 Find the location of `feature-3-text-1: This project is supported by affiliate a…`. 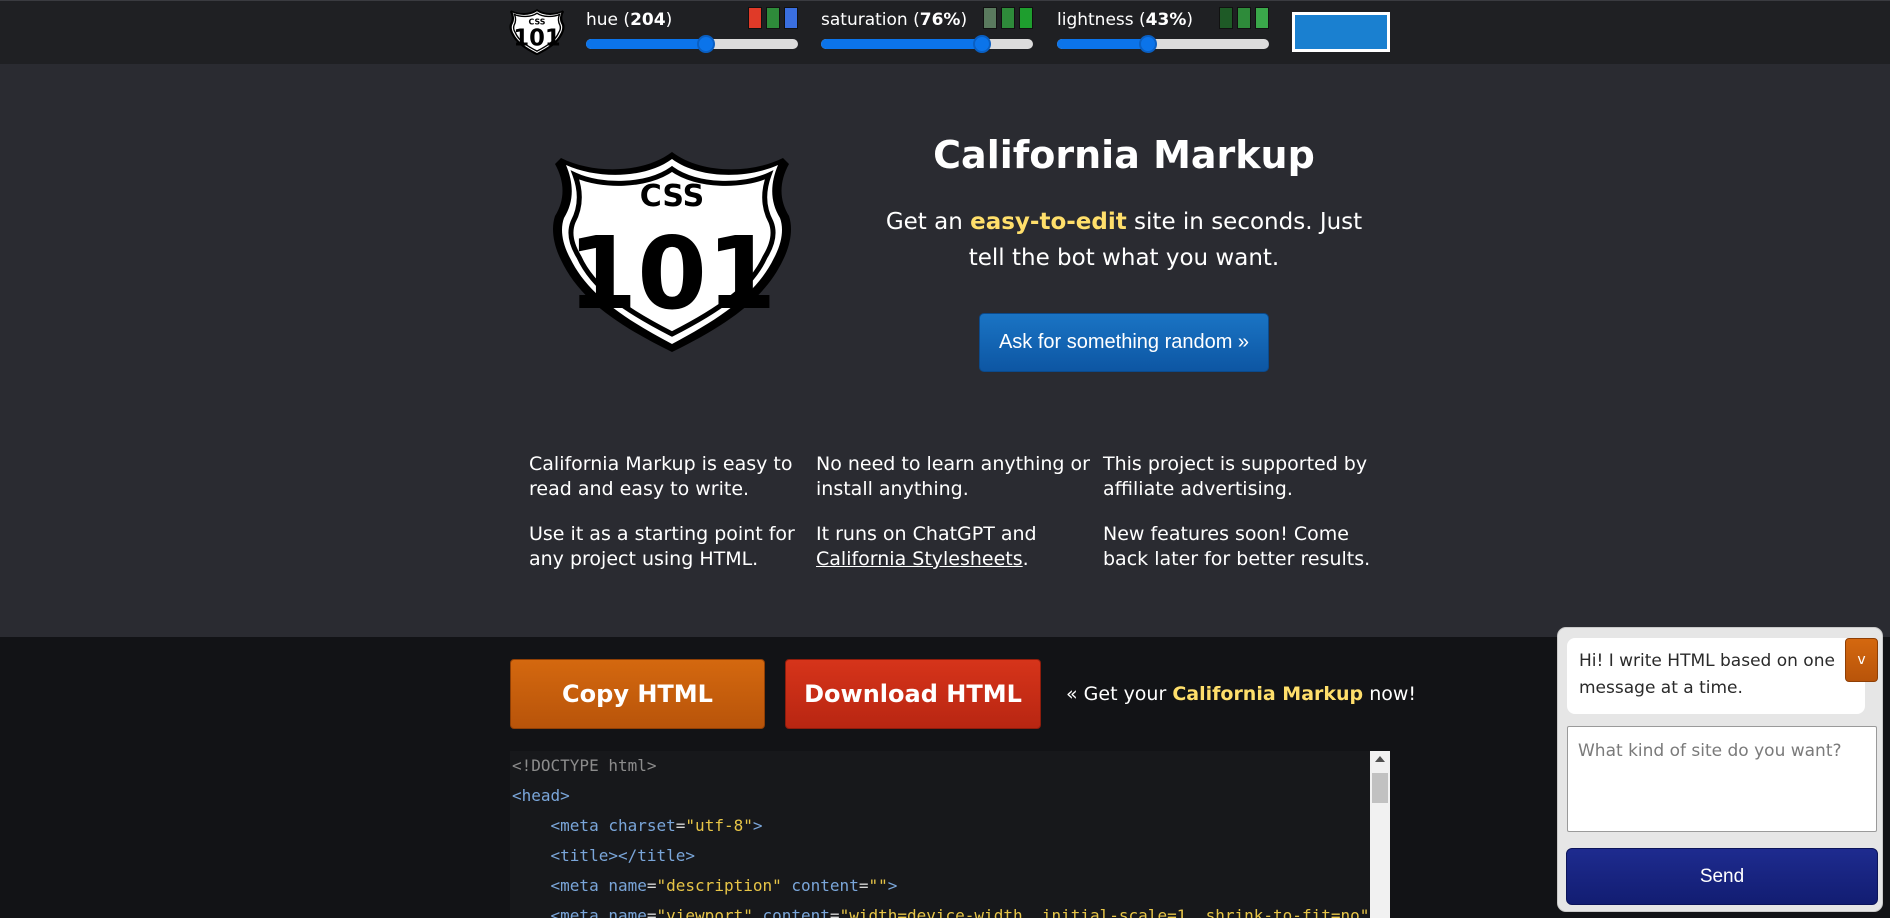

feature-3-text-1: This project is supported by affiliate a… is located at coordinates (1235, 476).